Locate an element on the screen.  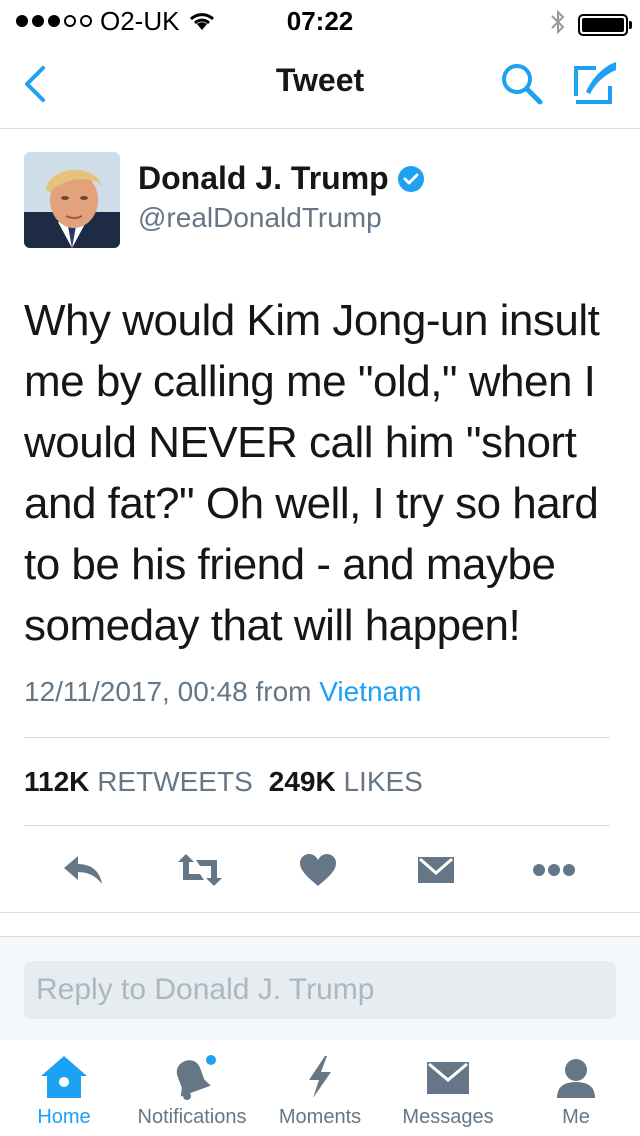
direct-message-icon is located at coordinates (436, 870).